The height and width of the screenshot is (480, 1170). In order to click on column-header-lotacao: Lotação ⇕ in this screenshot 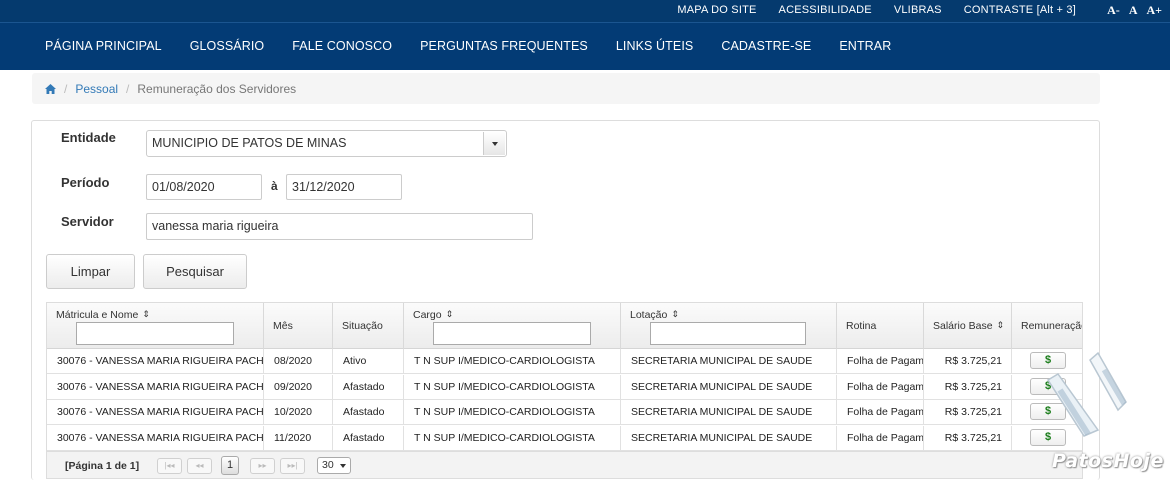, I will do `click(729, 326)`.